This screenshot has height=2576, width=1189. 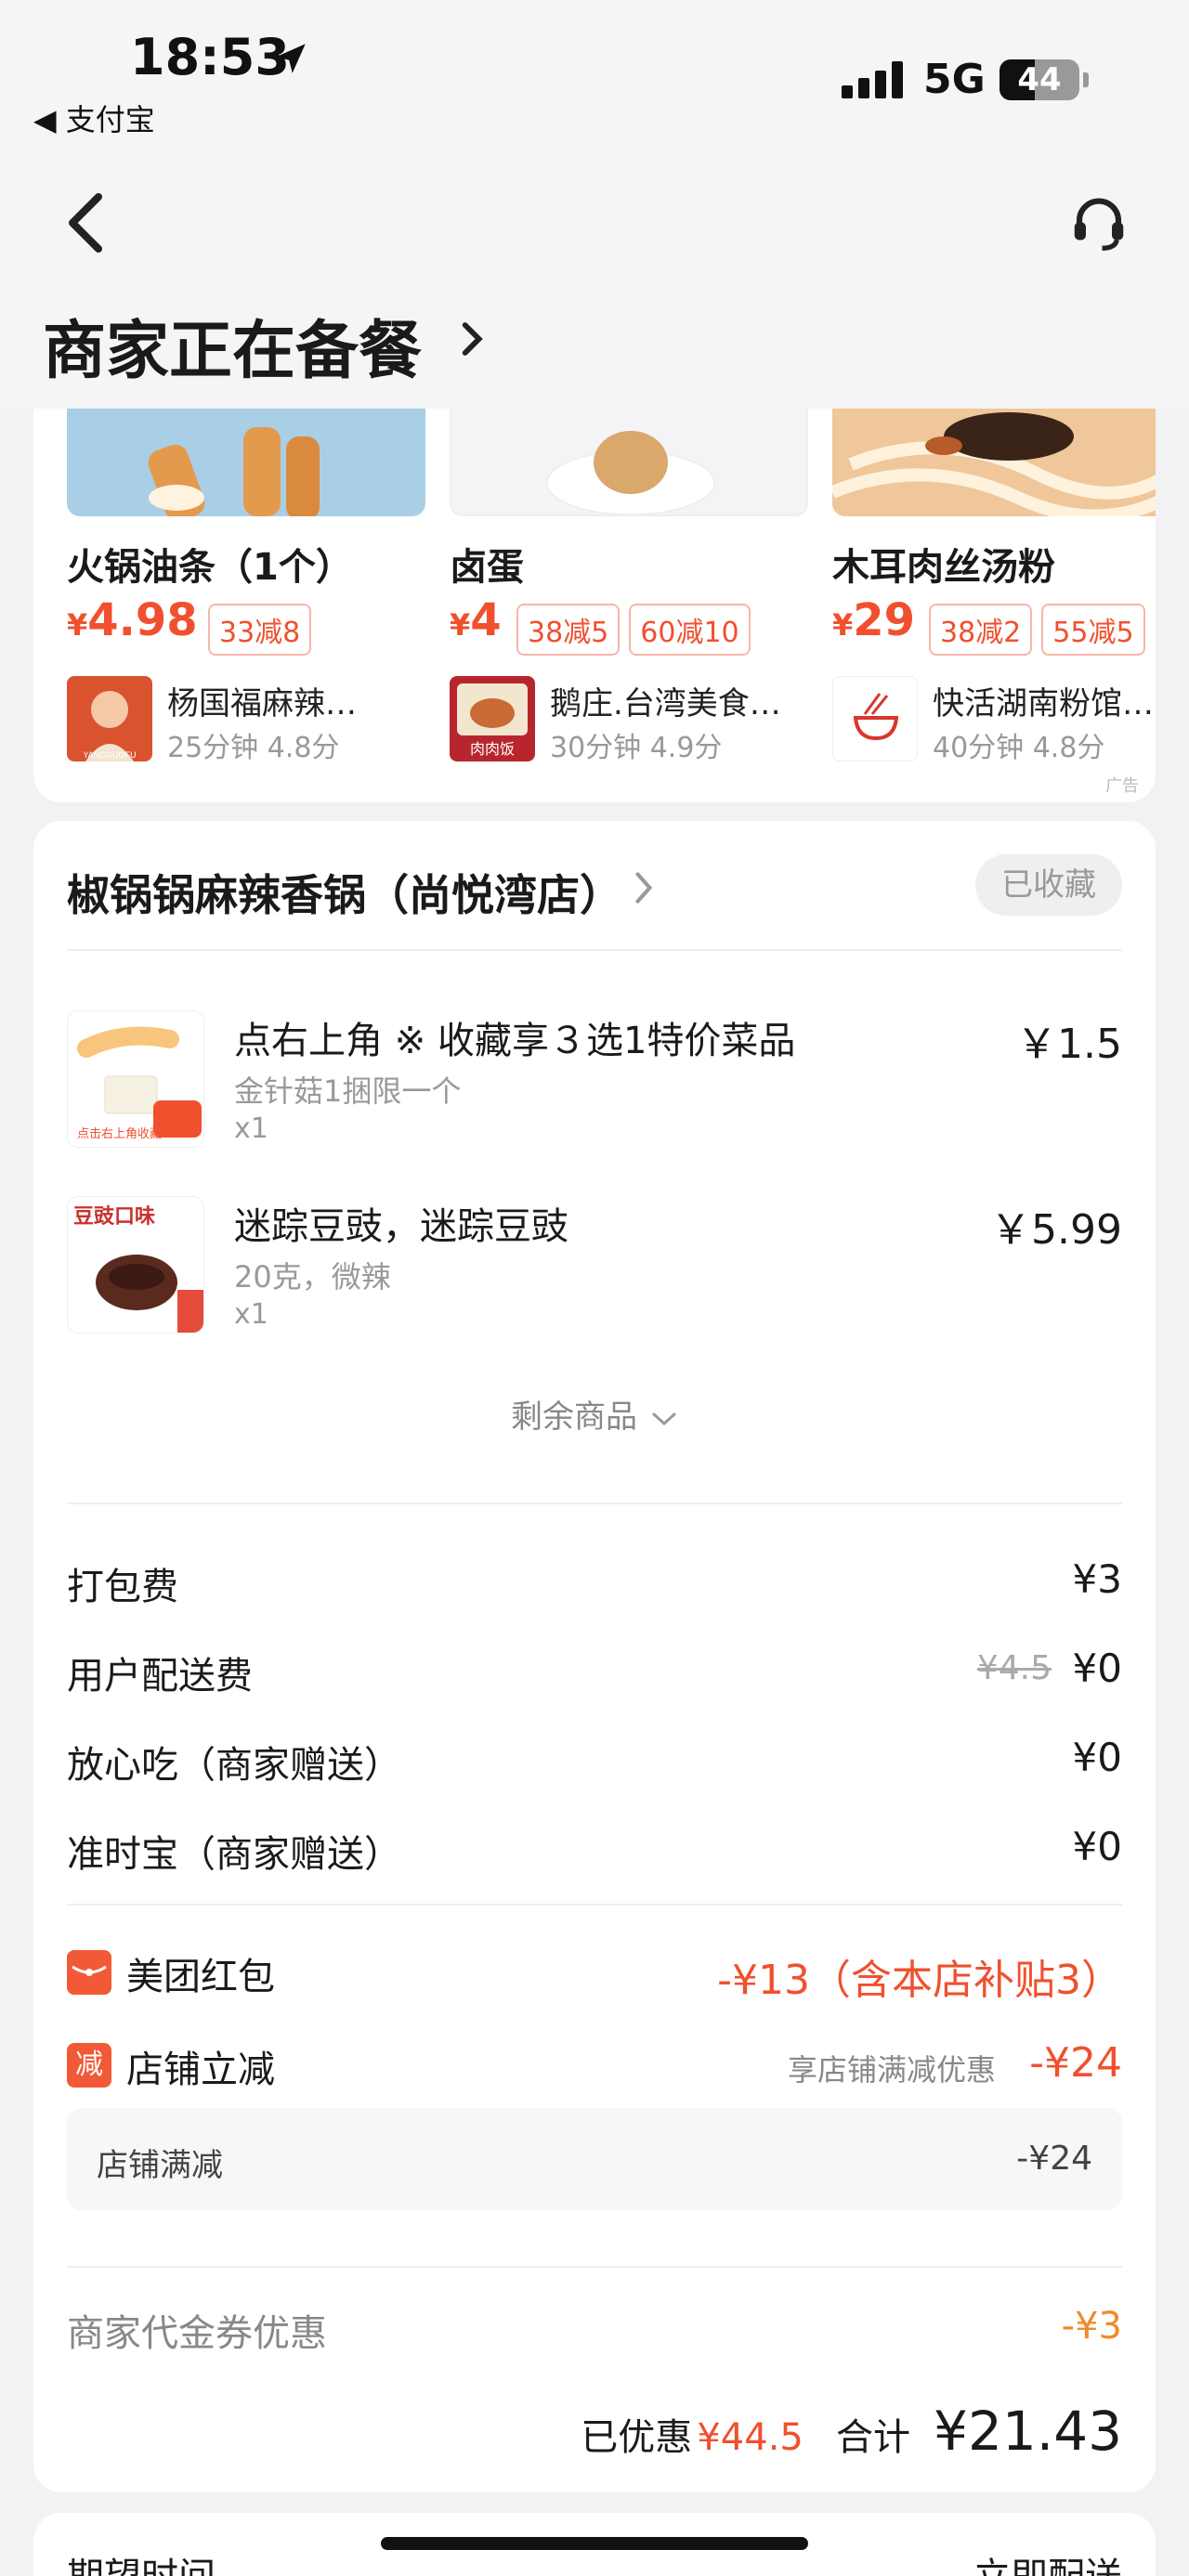 I want to click on promo-note: 享店铺满减优惠, so click(x=892, y=2070).